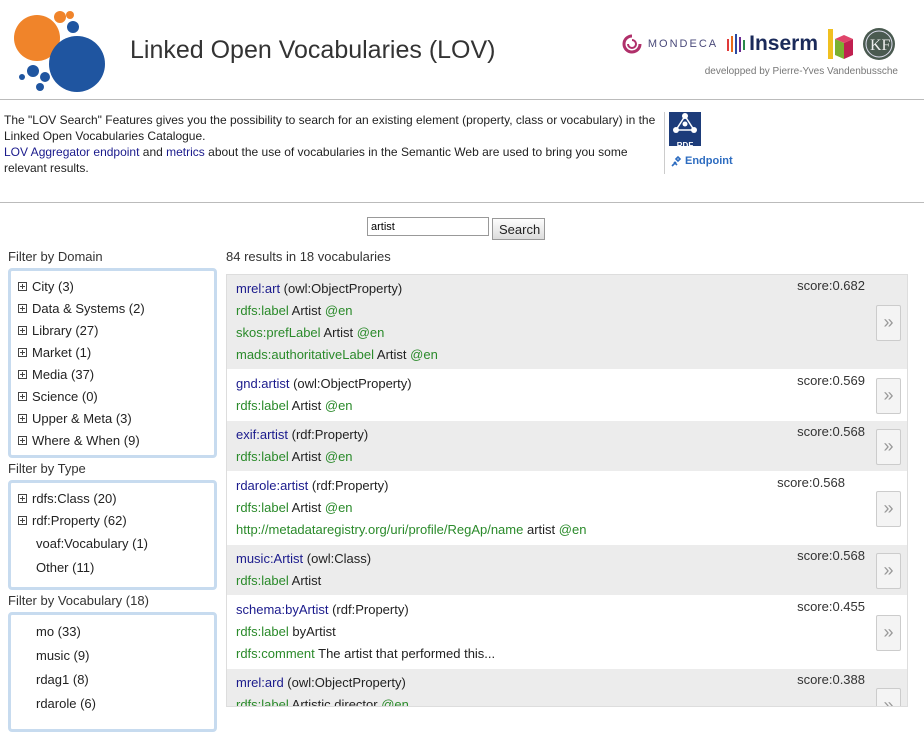 This screenshot has width=924, height=732. What do you see at coordinates (112, 679) in the screenshot?
I see `filter-vocabulary-item: rdag1 (8)` at bounding box center [112, 679].